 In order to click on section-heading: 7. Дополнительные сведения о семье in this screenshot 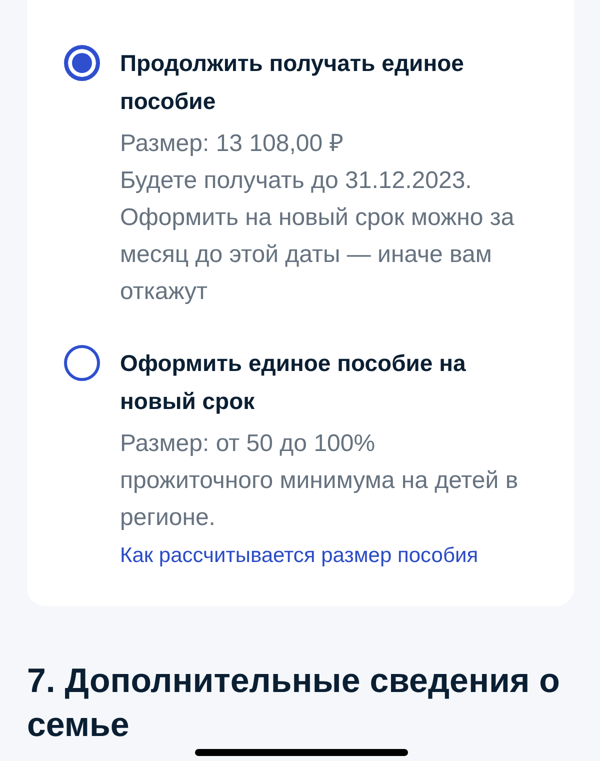, I will do `click(294, 703)`.